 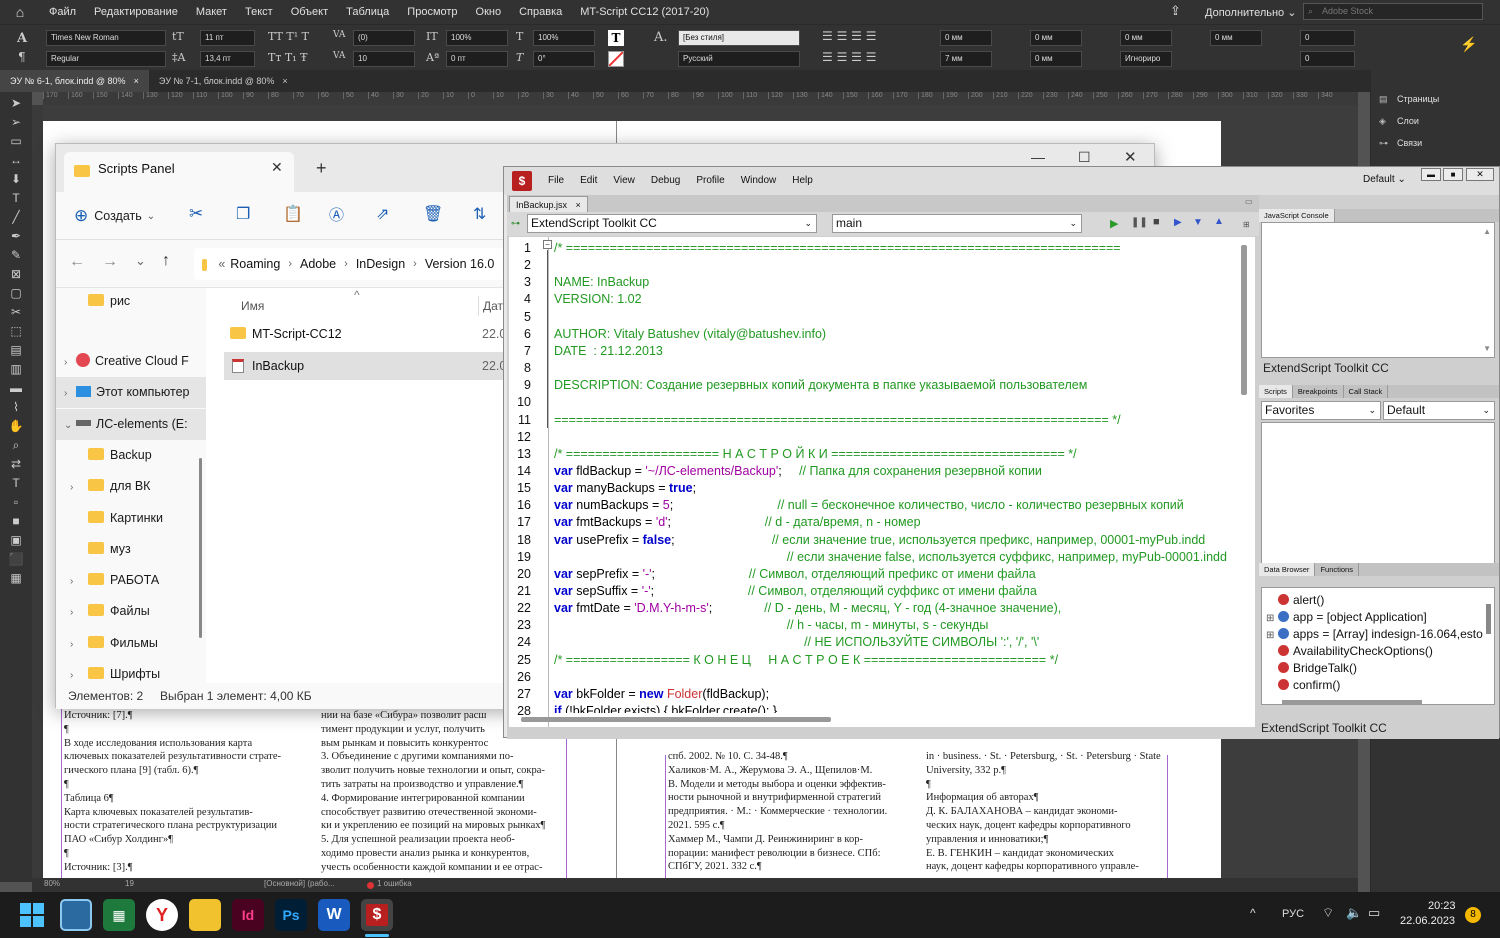 I want to click on estk-menu-item: Help, so click(x=802, y=181).